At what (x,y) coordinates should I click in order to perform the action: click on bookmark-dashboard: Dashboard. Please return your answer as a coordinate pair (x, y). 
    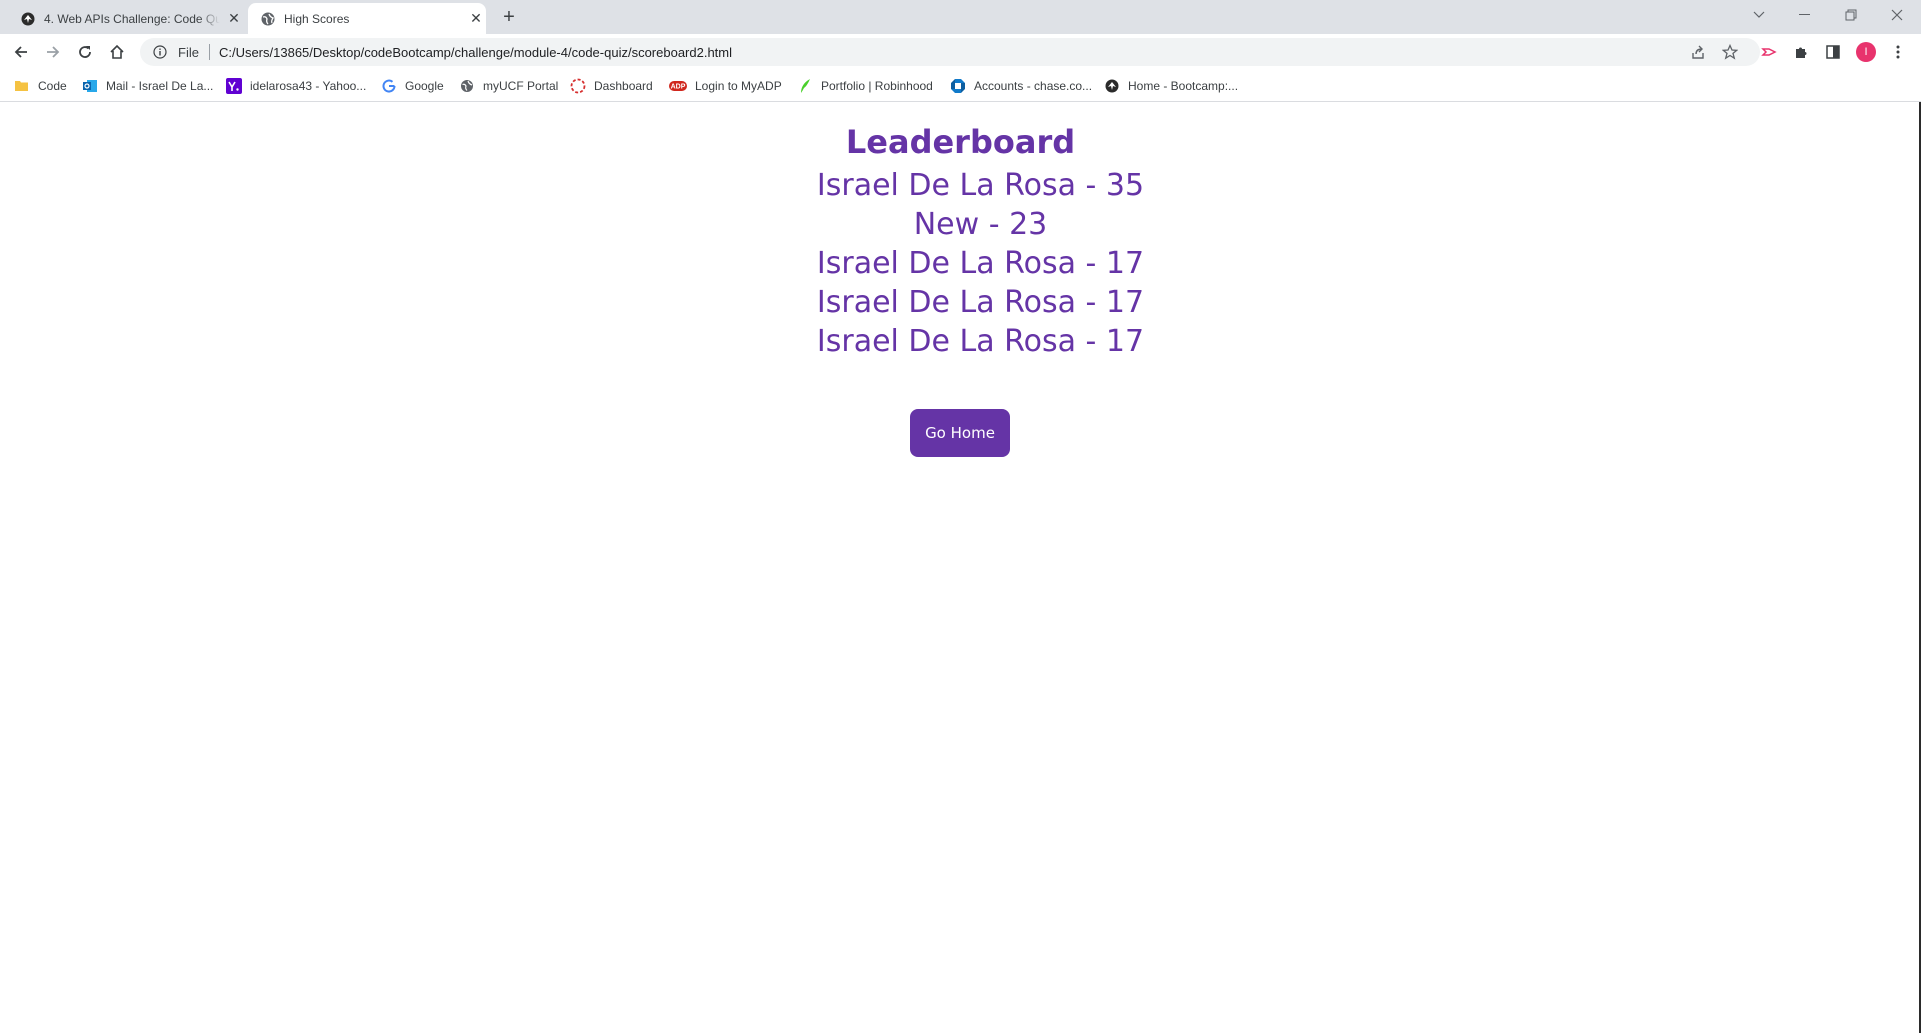
    Looking at the image, I should click on (611, 86).